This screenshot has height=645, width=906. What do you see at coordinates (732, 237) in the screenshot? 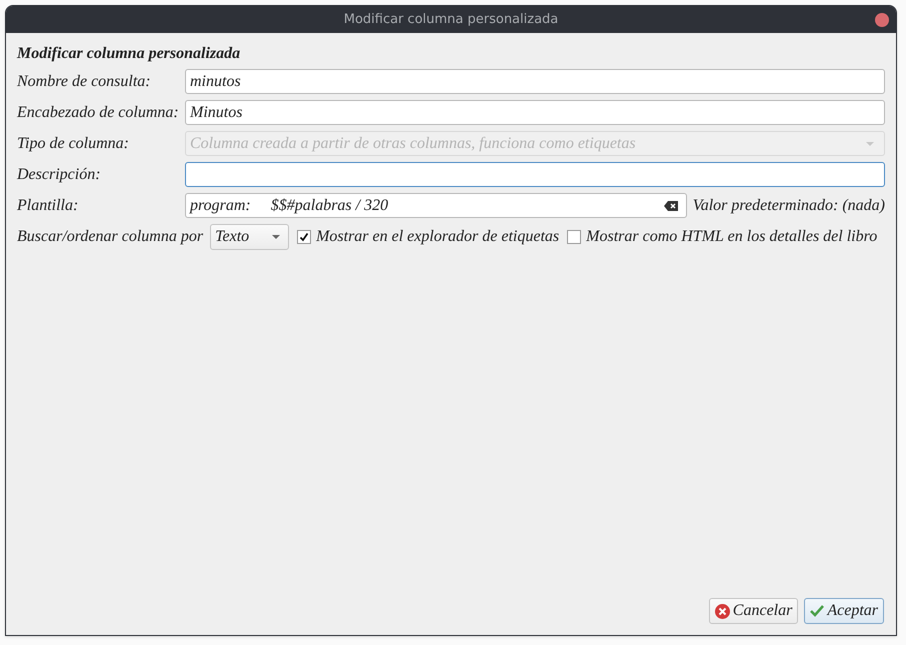
I see `checkbox-label: Mostrar como HTML en los detalles del libro` at bounding box center [732, 237].